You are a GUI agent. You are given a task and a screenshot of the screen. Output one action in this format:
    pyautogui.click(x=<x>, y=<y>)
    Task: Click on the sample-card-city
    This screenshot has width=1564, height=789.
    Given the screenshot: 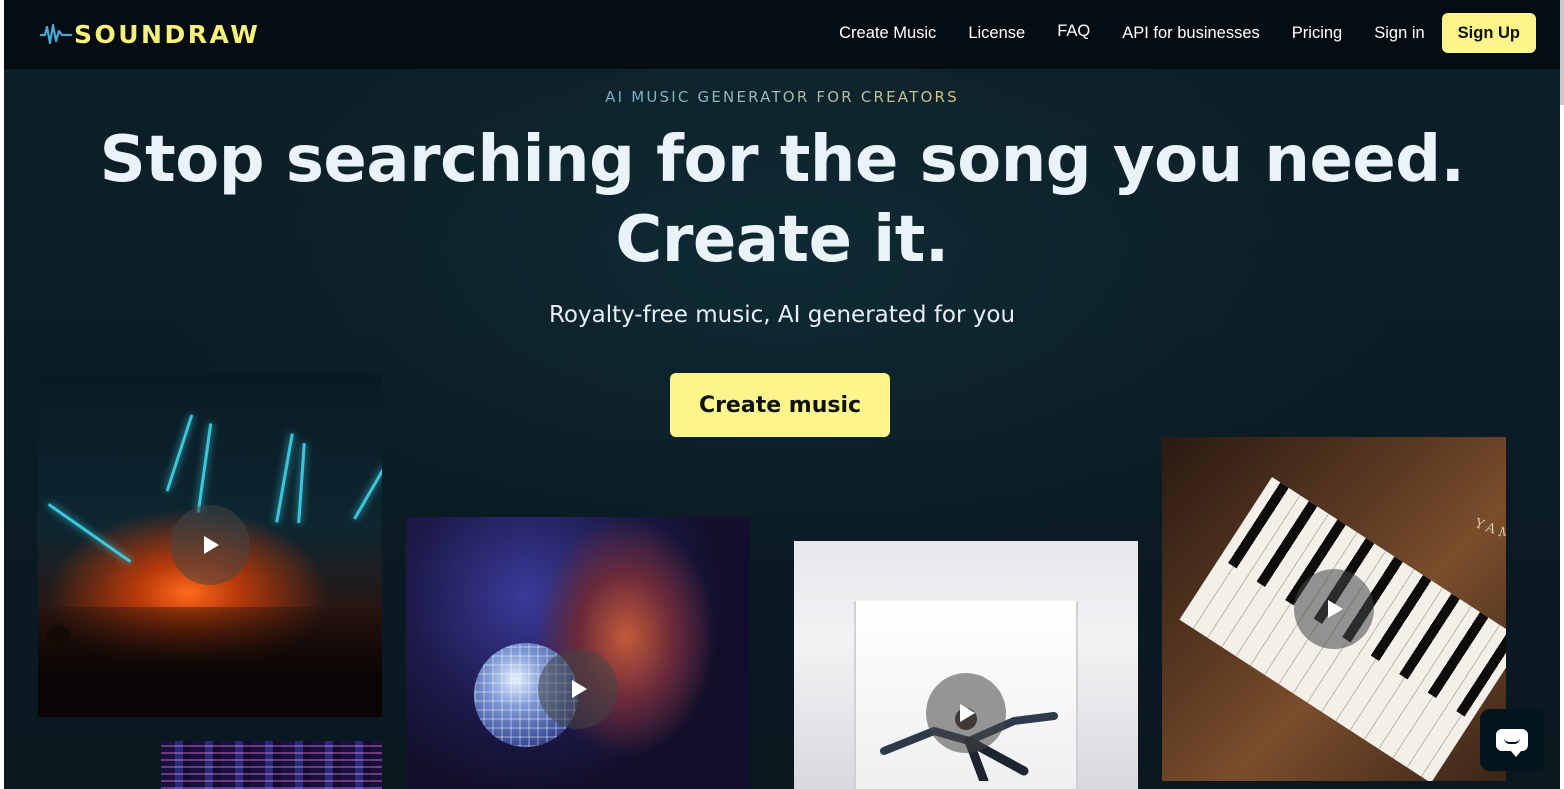 What is the action you would take?
    pyautogui.click(x=271, y=765)
    